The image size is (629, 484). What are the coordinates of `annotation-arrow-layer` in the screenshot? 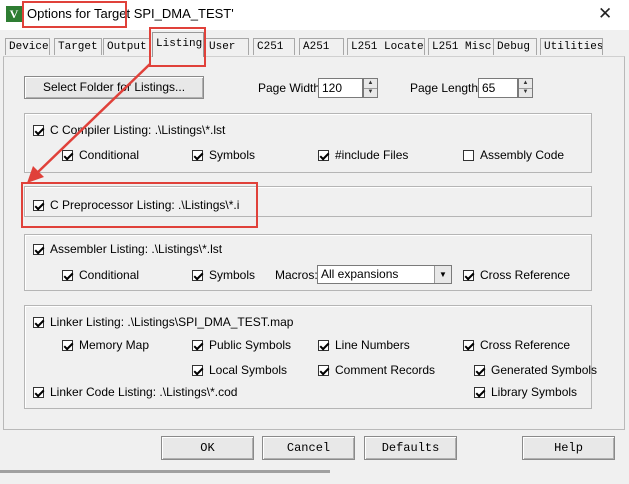 It's located at (89, 123).